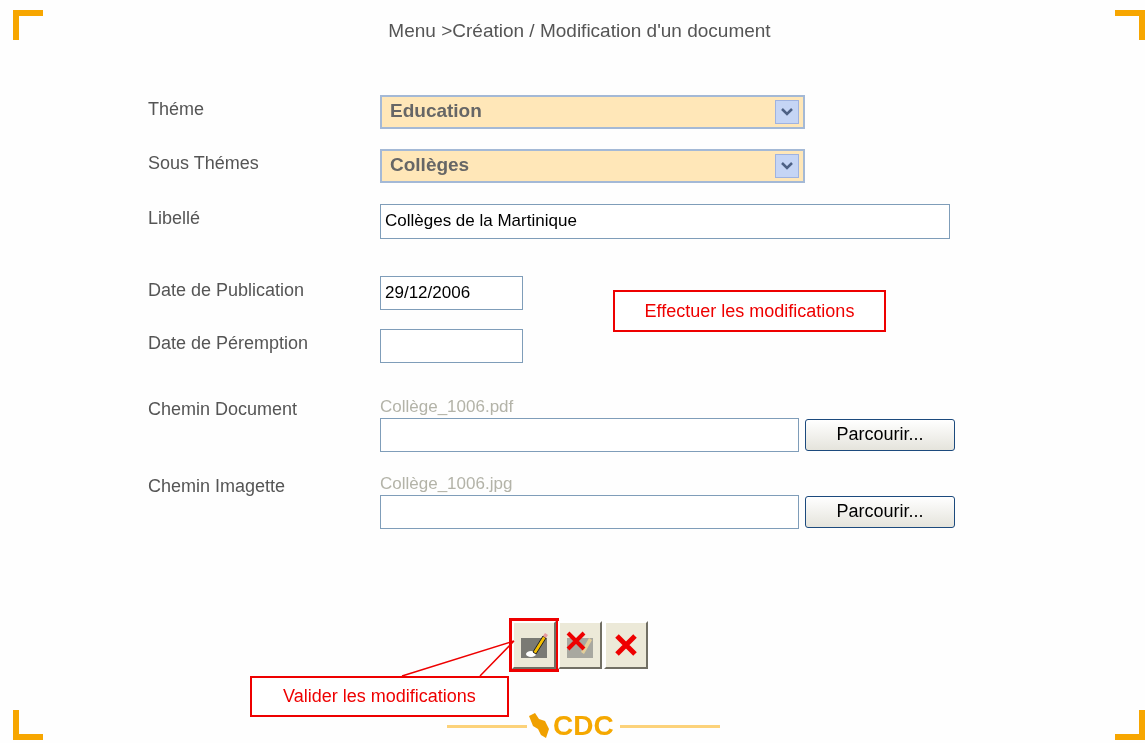 The image size is (1145, 743). What do you see at coordinates (177, 109) in the screenshot?
I see `field-label: Théme` at bounding box center [177, 109].